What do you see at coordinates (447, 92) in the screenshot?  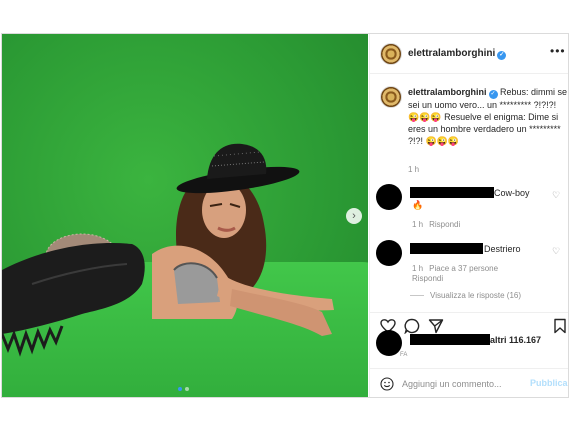 I see `caption-username: elettralamborghini` at bounding box center [447, 92].